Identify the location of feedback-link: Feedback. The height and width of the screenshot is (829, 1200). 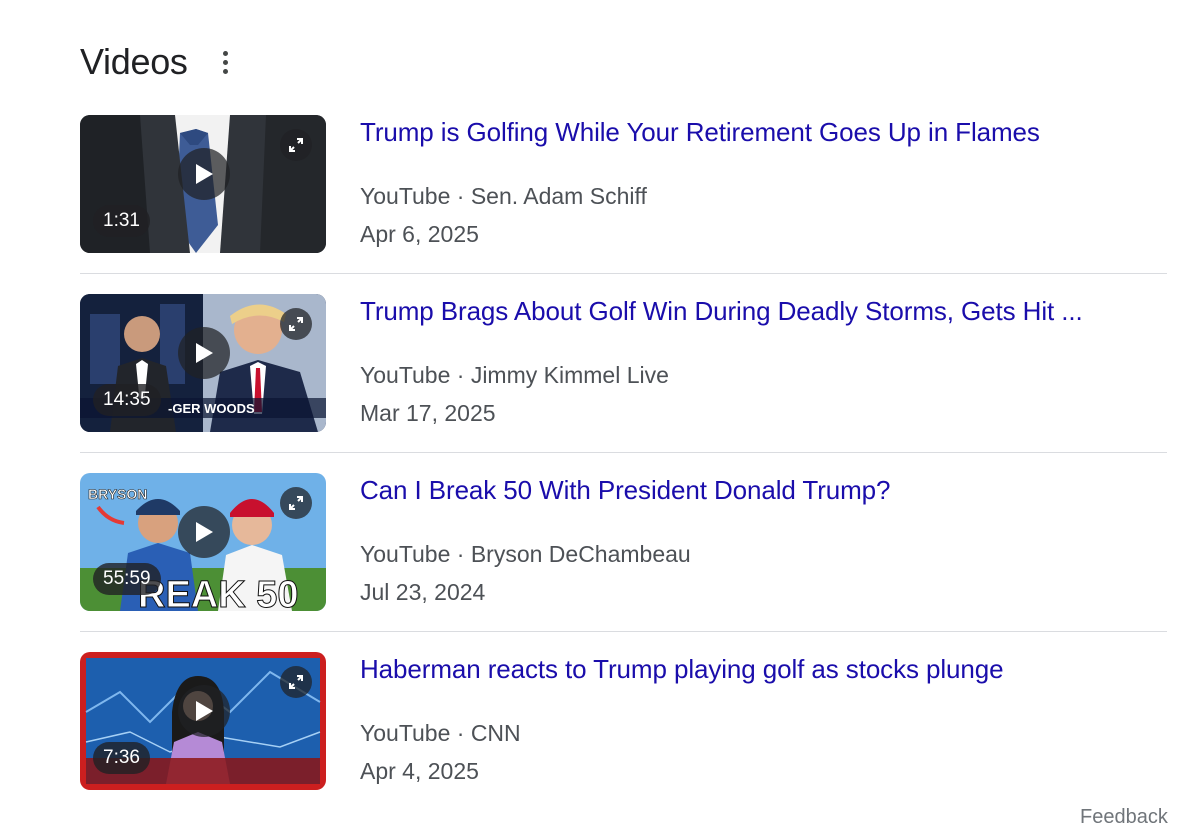
(1140, 817).